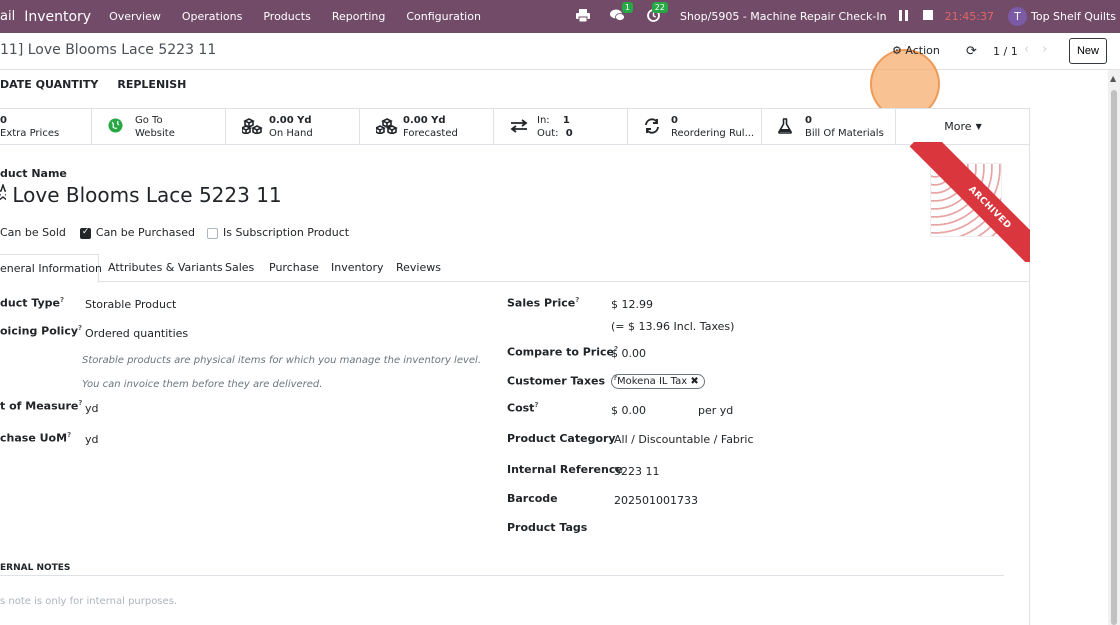  What do you see at coordinates (287, 16) in the screenshot?
I see `menu-products: Products` at bounding box center [287, 16].